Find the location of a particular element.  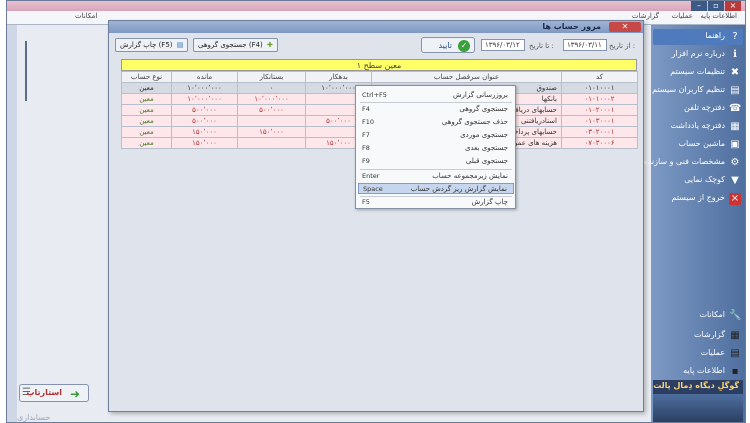

exit-icon: × is located at coordinates (735, 199).